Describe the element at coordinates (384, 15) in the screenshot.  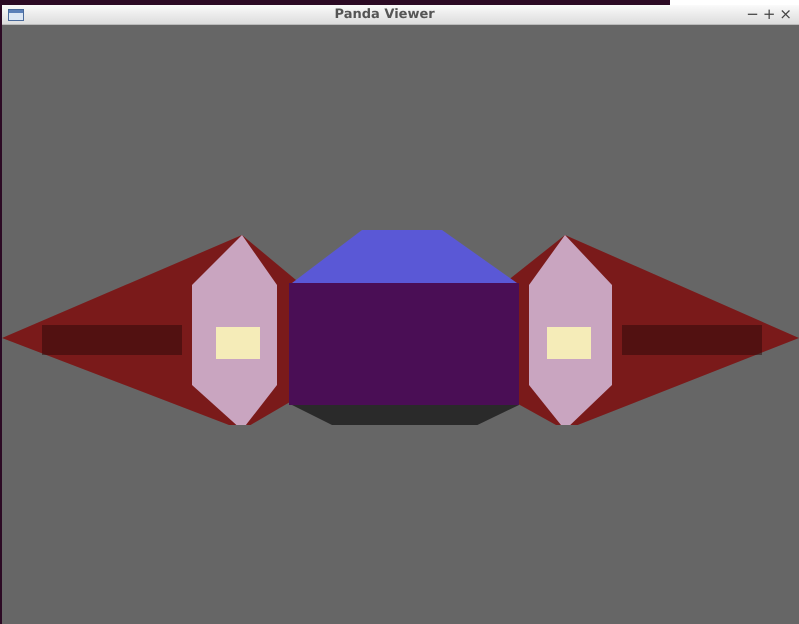
I see `window-title: Panda Viewer` at that location.